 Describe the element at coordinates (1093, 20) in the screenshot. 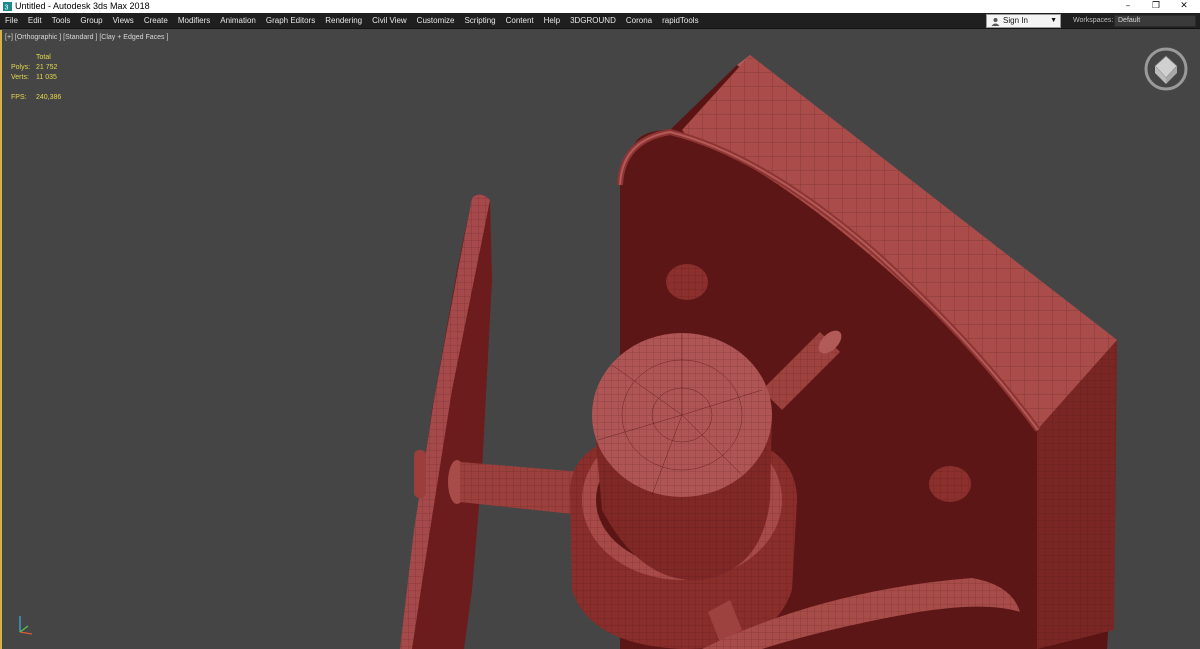

I see `workspaces-label: Workspaces:` at that location.